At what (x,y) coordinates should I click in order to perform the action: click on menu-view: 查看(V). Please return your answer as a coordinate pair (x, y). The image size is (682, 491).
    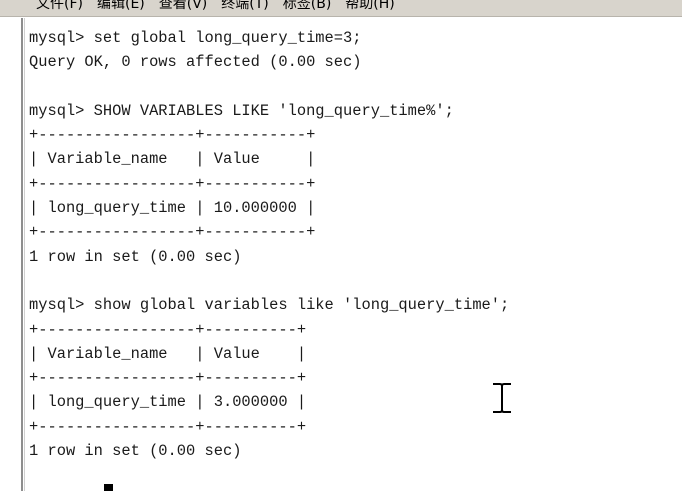
    Looking at the image, I should click on (183, 5).